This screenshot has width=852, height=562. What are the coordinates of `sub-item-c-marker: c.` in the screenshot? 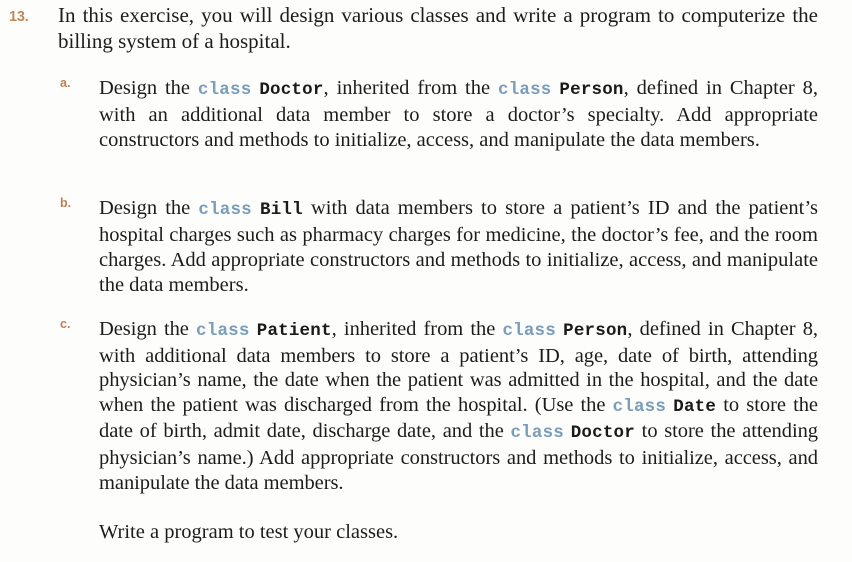 It's located at (65, 324).